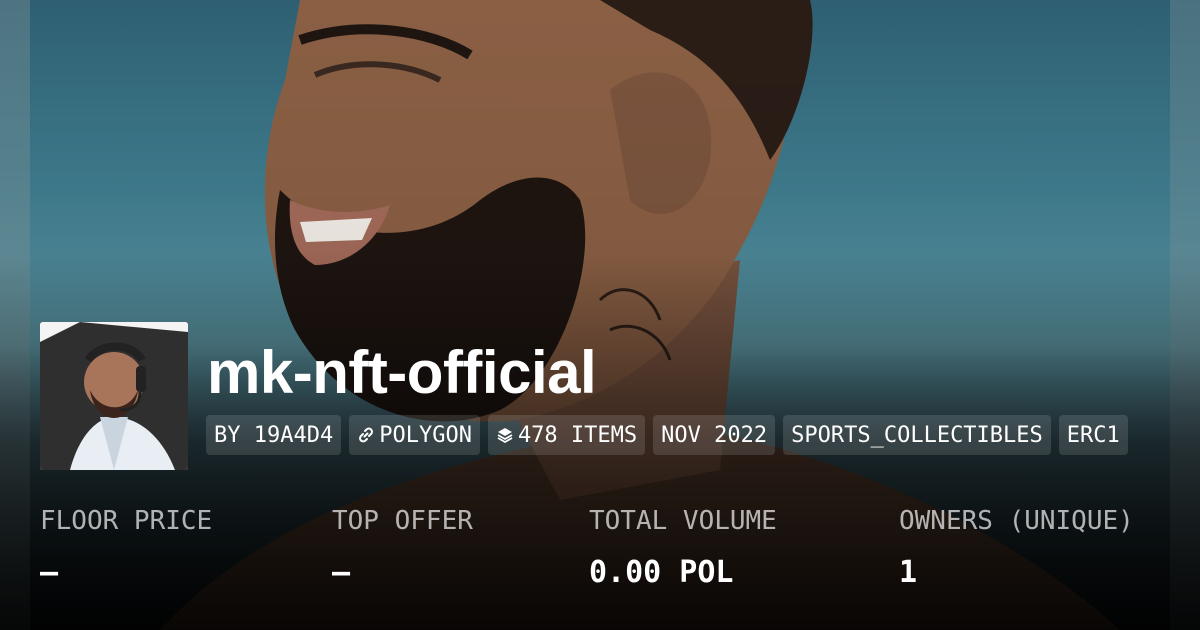 The height and width of the screenshot is (630, 1200). Describe the element at coordinates (1016, 549) in the screenshot. I see `owners-stat: OWNERS (UNIQUE) 1` at that location.